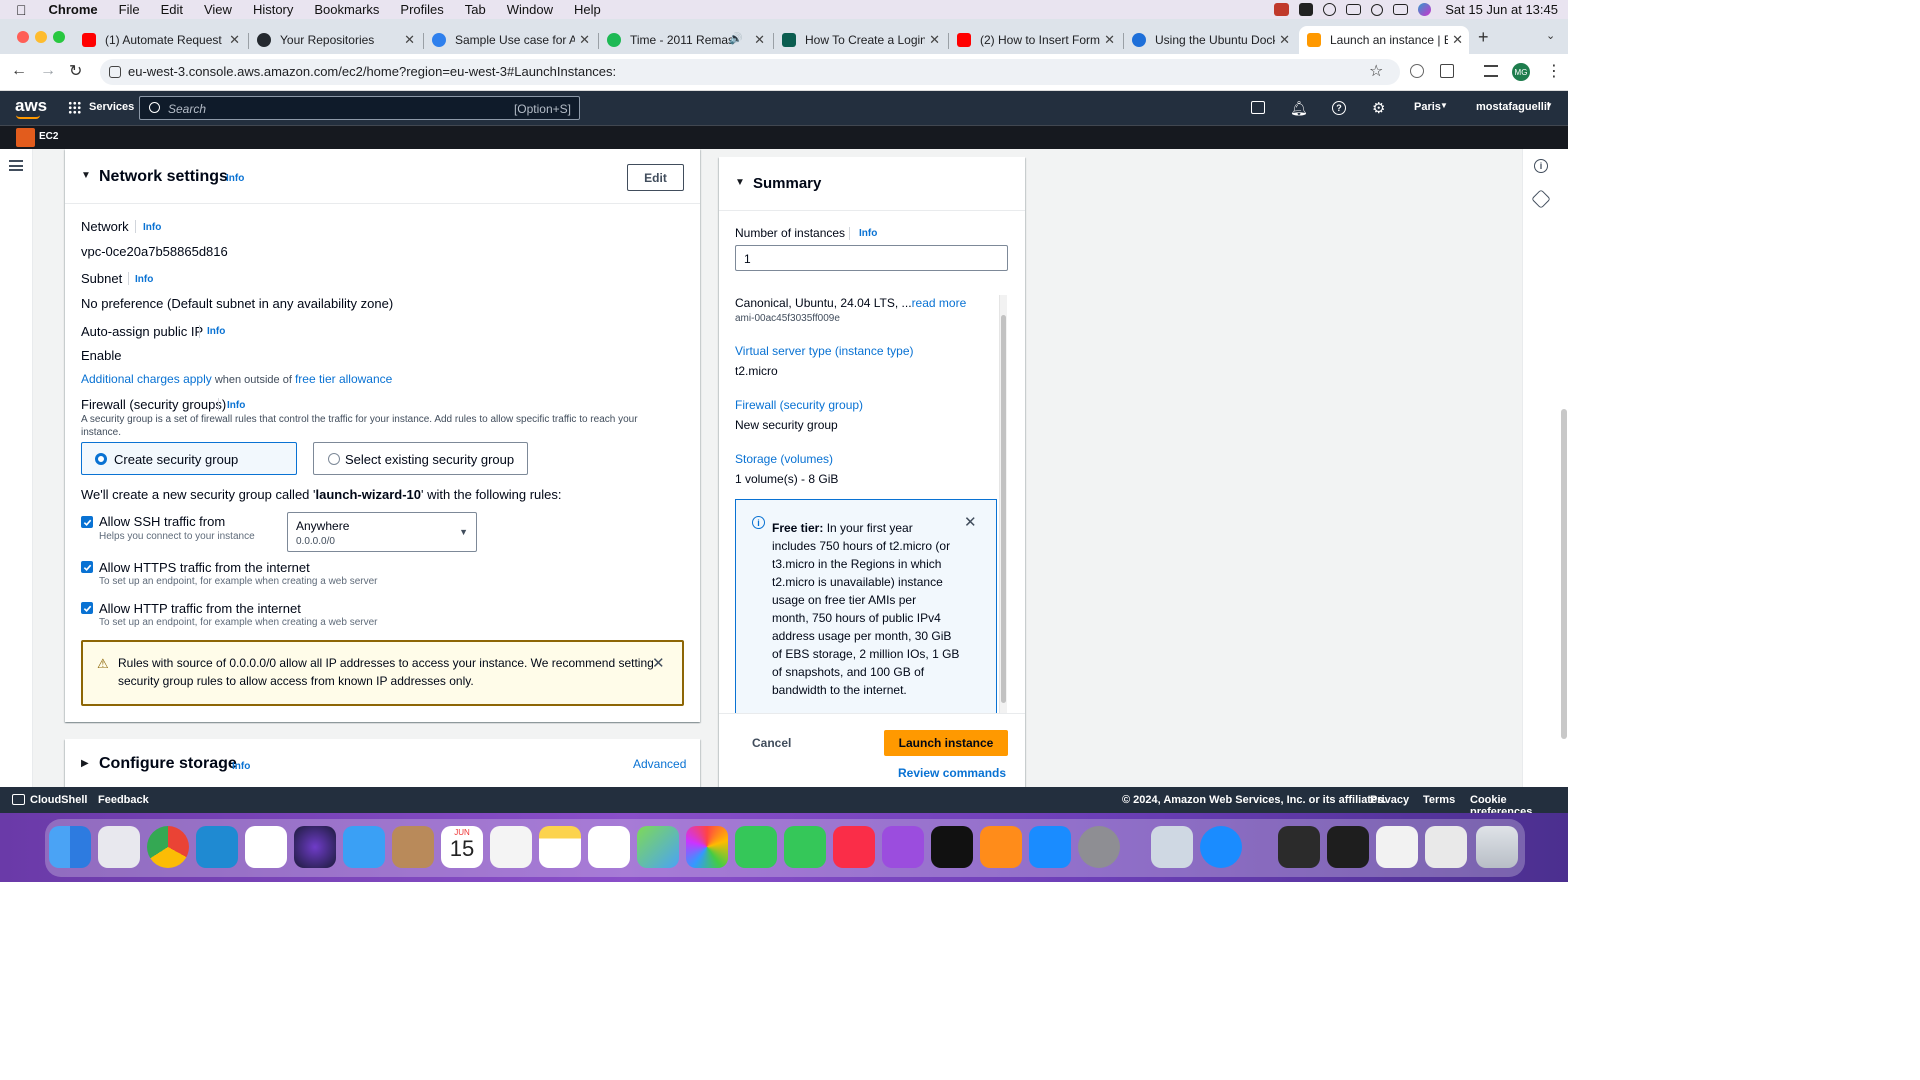 This screenshot has width=1920, height=1080. Describe the element at coordinates (1354, 9) in the screenshot. I see `screen-mirror-icon` at that location.